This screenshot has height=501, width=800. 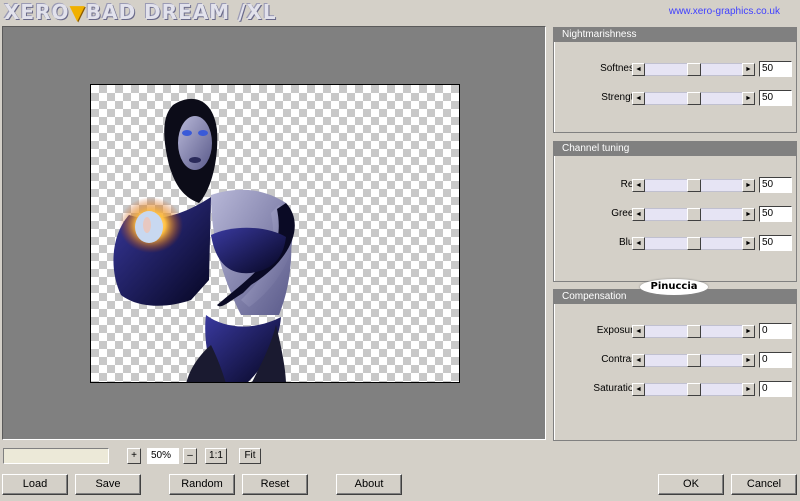 What do you see at coordinates (775, 243) in the screenshot?
I see `blue-value-input: 50` at bounding box center [775, 243].